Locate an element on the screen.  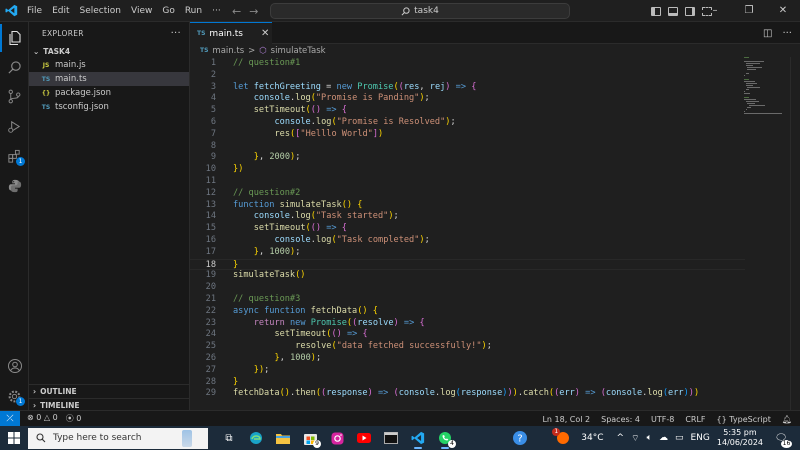
close-tab-icon: ✕ is located at coordinates (265, 33).